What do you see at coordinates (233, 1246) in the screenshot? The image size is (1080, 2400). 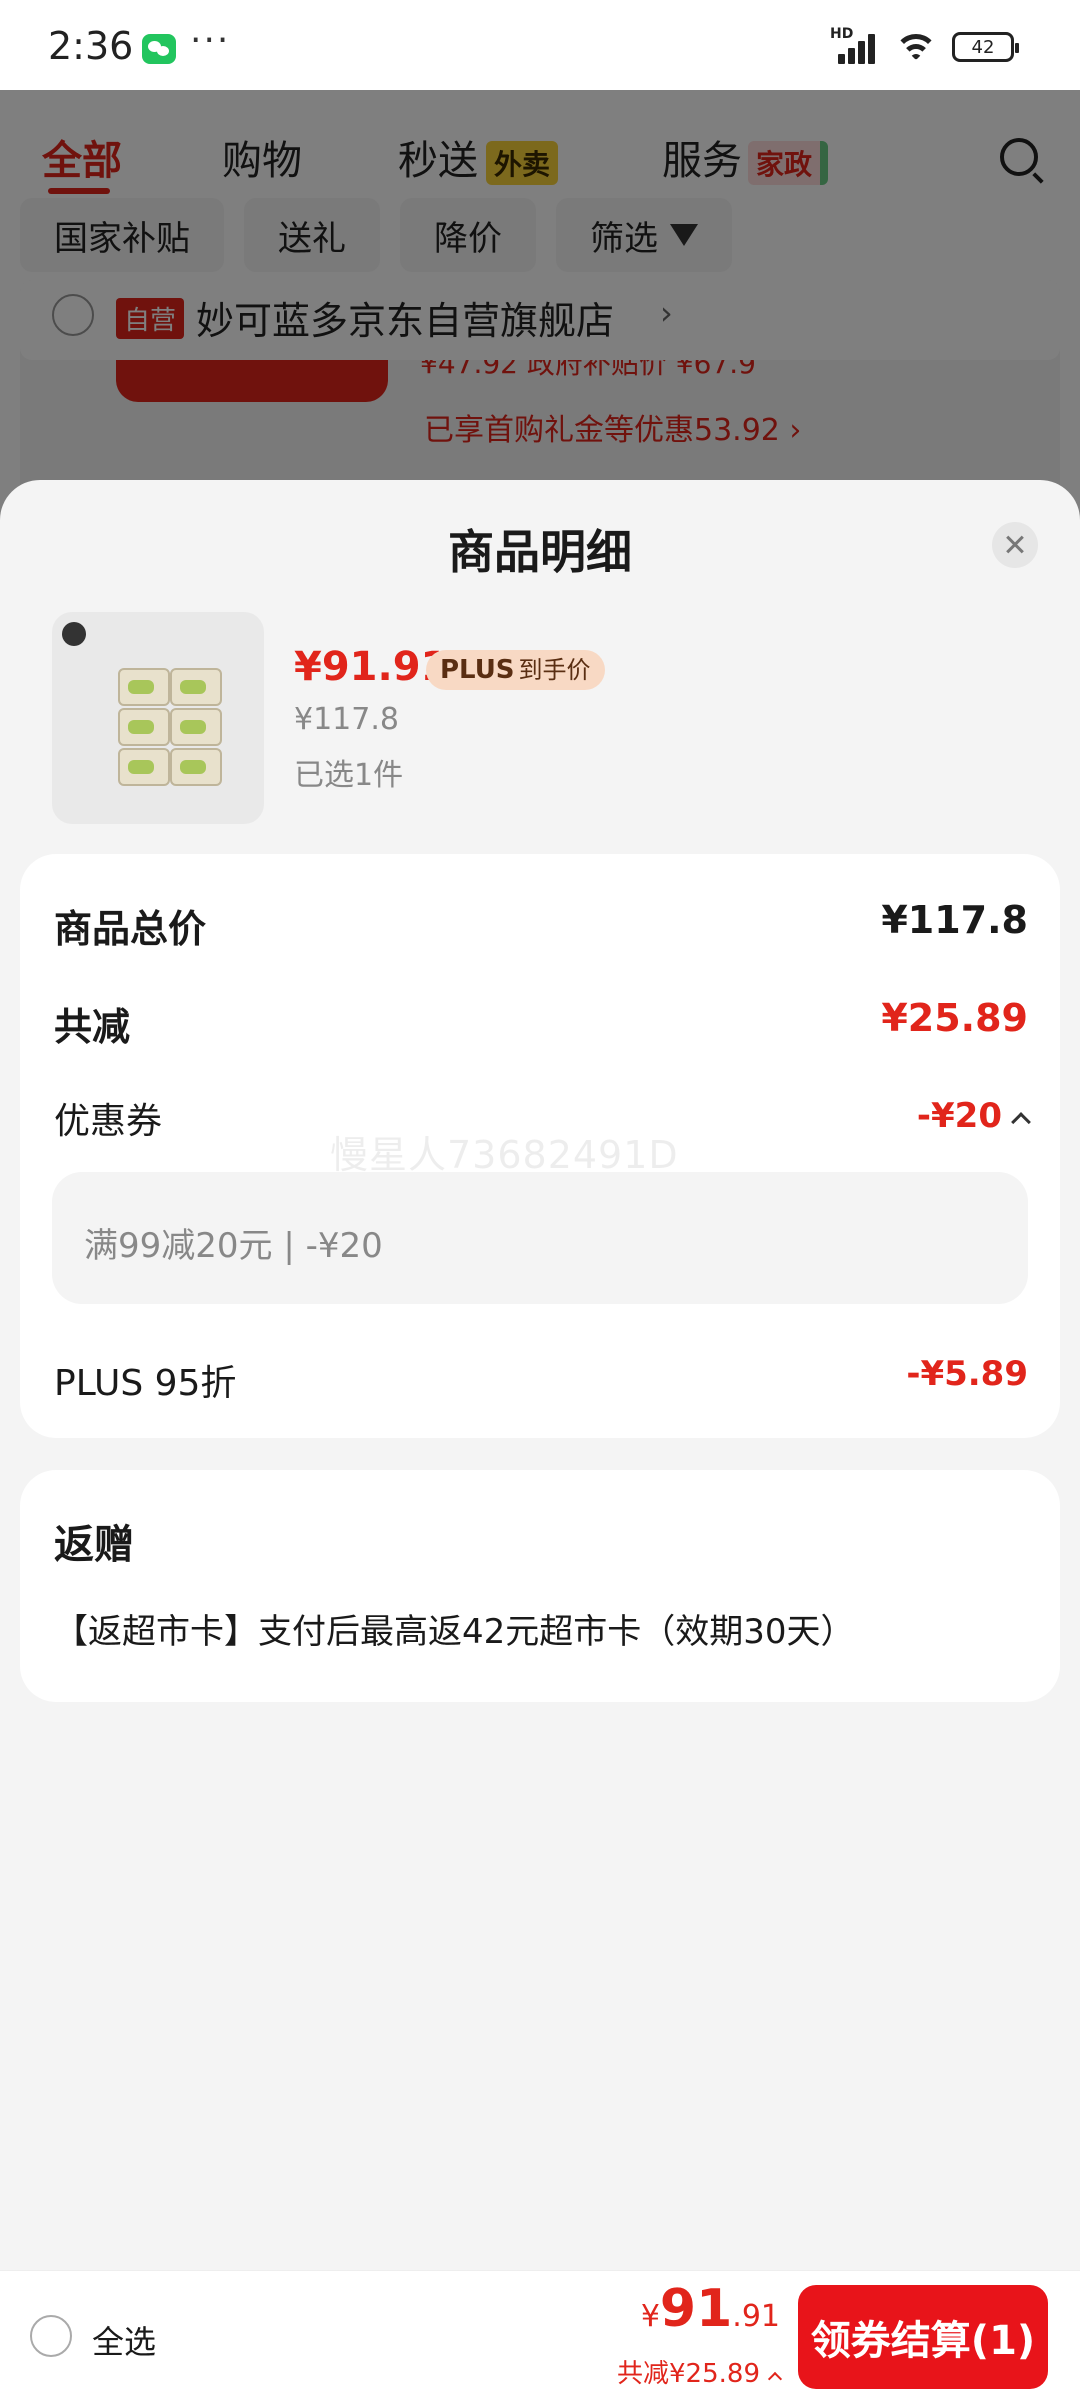 I see `coupon-detail-text: 满99减20元 | -¥20` at bounding box center [233, 1246].